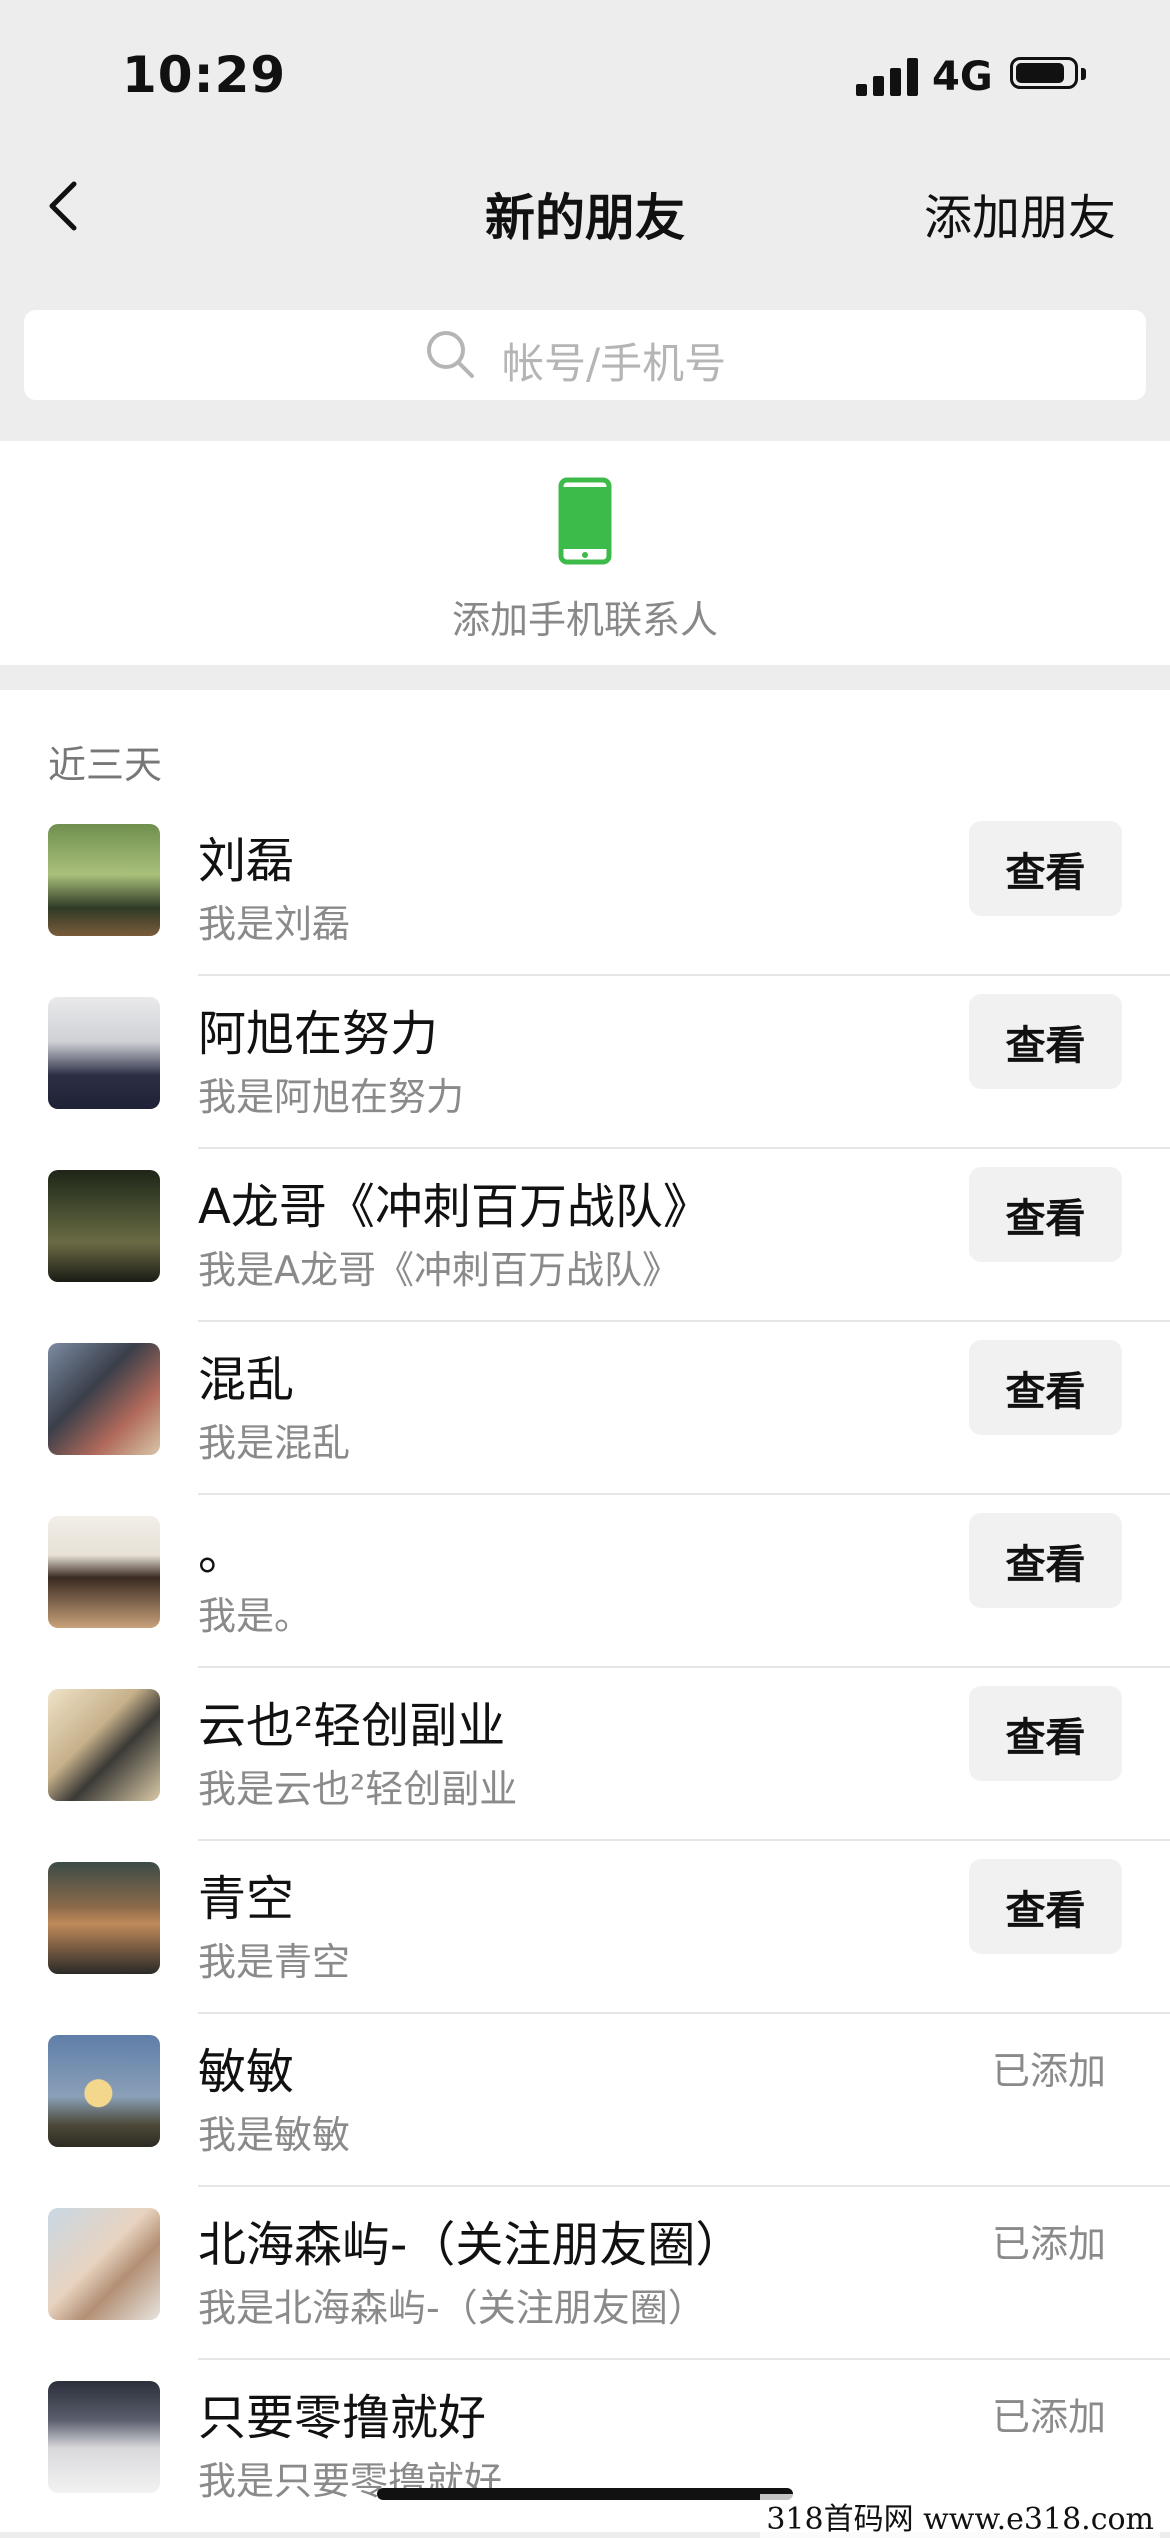 Image resolution: width=1170 pixels, height=2538 pixels. What do you see at coordinates (105, 765) in the screenshot?
I see `section-title: 近三天` at bounding box center [105, 765].